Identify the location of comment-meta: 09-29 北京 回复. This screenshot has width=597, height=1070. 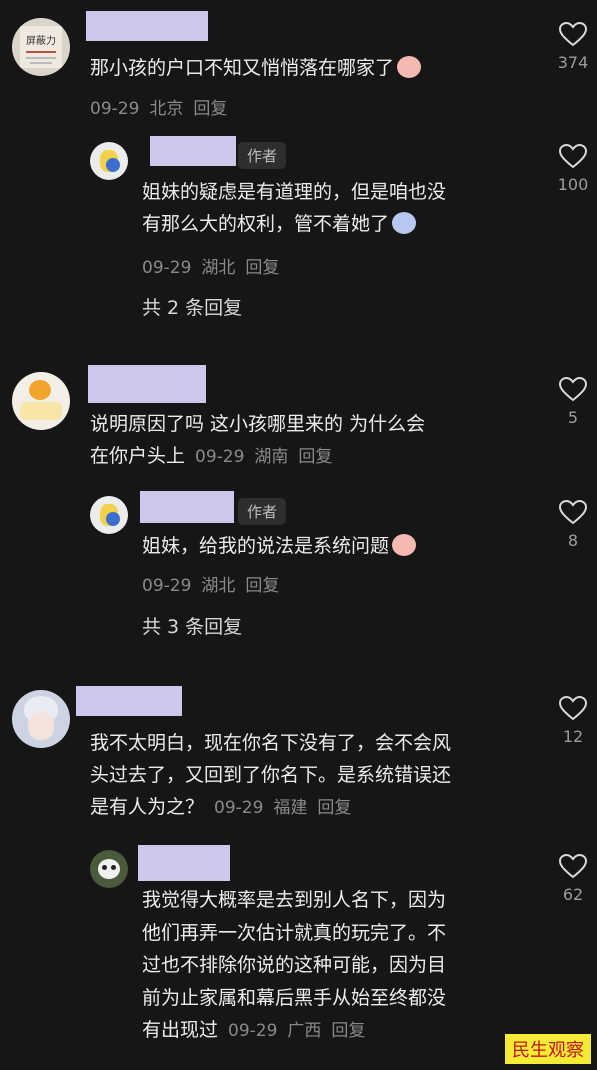
(159, 109).